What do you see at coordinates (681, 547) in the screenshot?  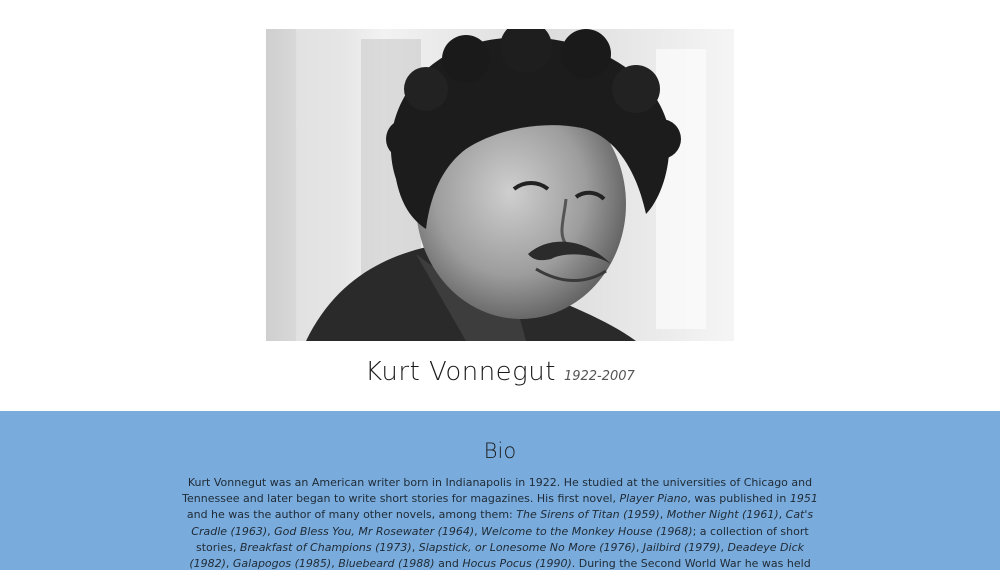 I see `bio-italic-title: Jailbird (1979)` at bounding box center [681, 547].